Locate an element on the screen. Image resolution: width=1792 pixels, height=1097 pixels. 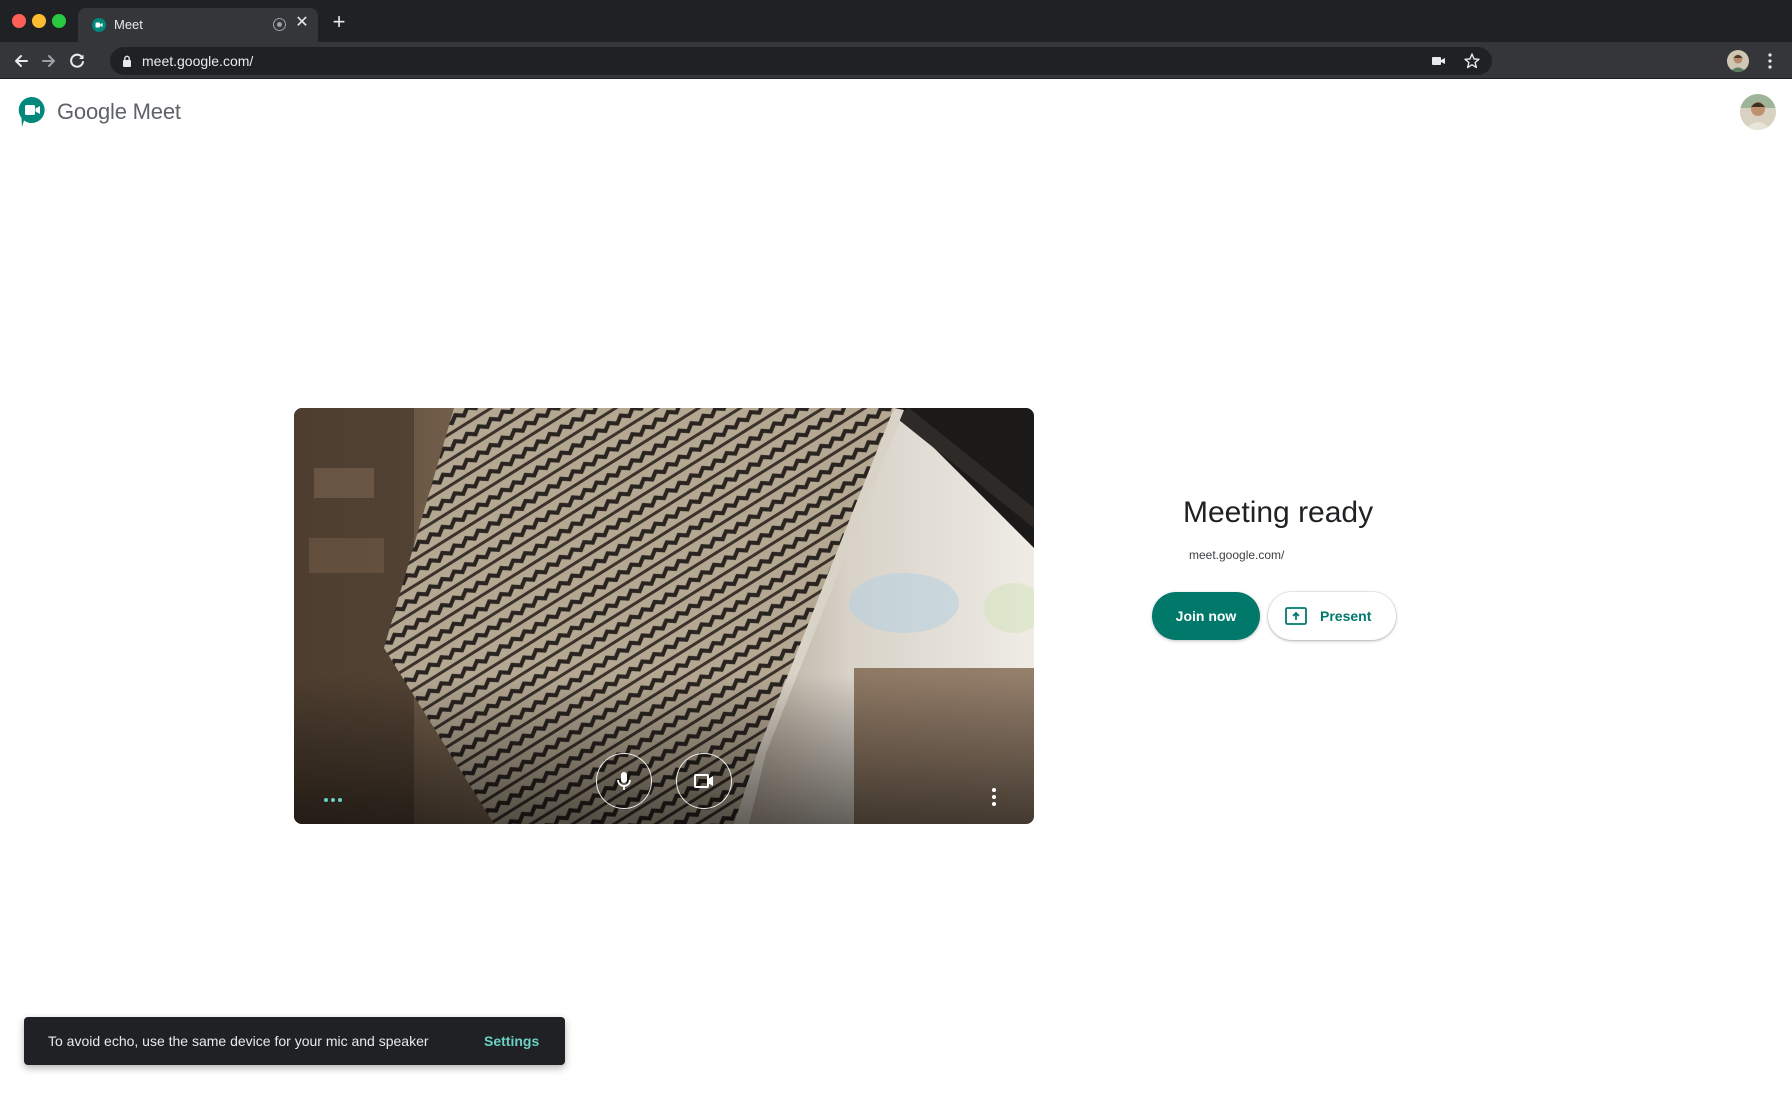
google-meet-logo: Google Meet is located at coordinates (99, 112).